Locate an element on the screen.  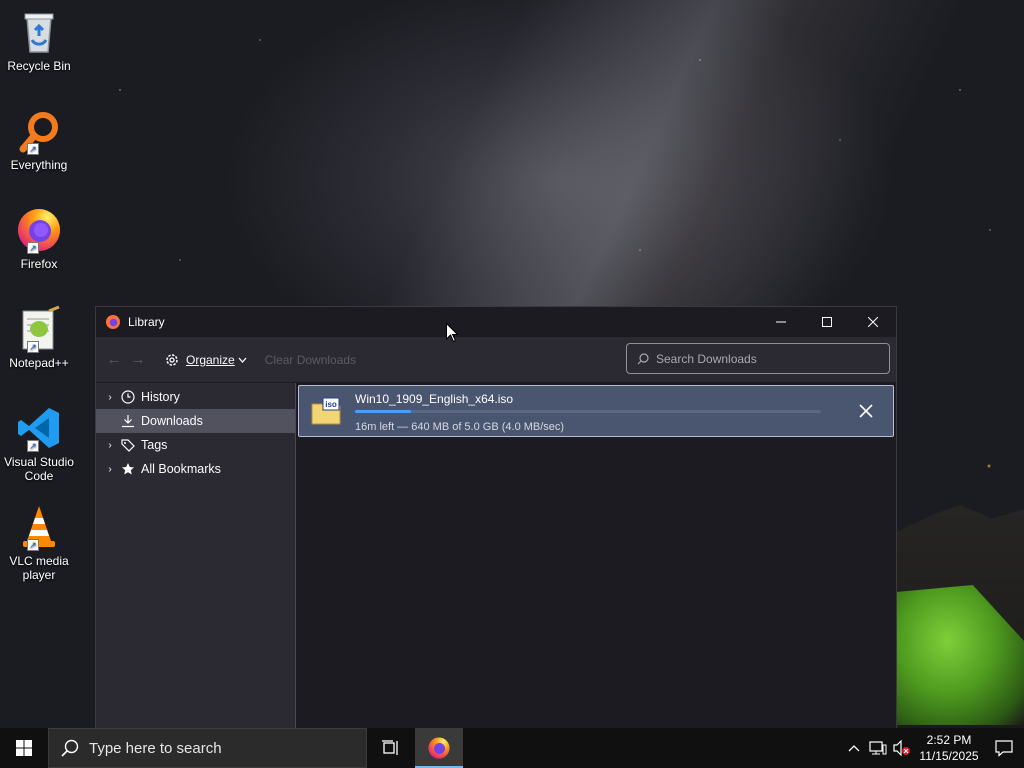
minimize-icon is located at coordinates (781, 322).